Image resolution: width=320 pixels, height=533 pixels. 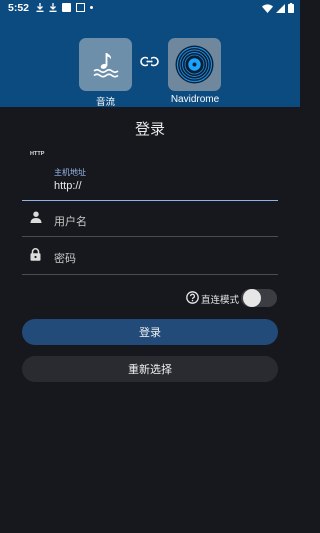 I want to click on direct-mode-toggle, so click(x=259, y=298).